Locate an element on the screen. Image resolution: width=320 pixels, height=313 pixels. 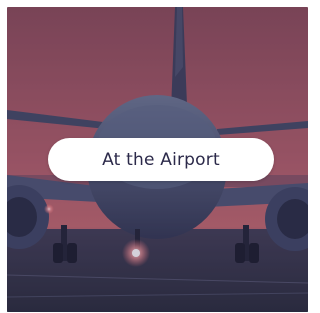
category-title: At the Airport is located at coordinates (161, 159).